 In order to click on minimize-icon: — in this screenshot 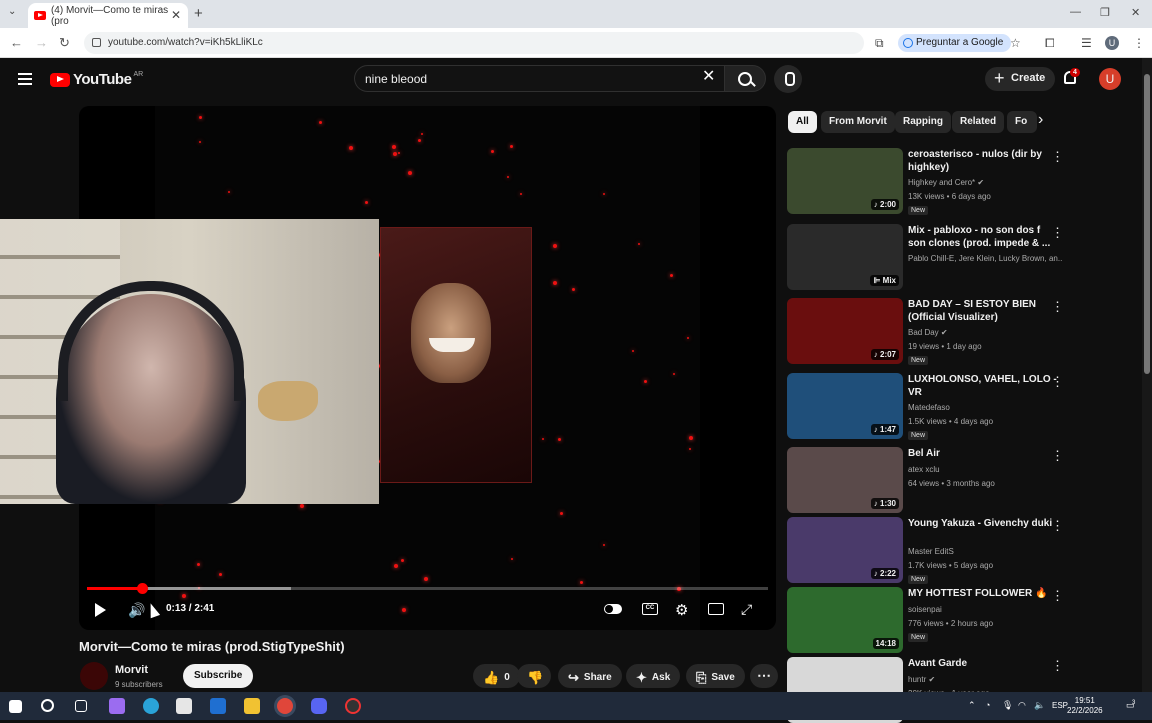, I will do `click(1075, 12)`.